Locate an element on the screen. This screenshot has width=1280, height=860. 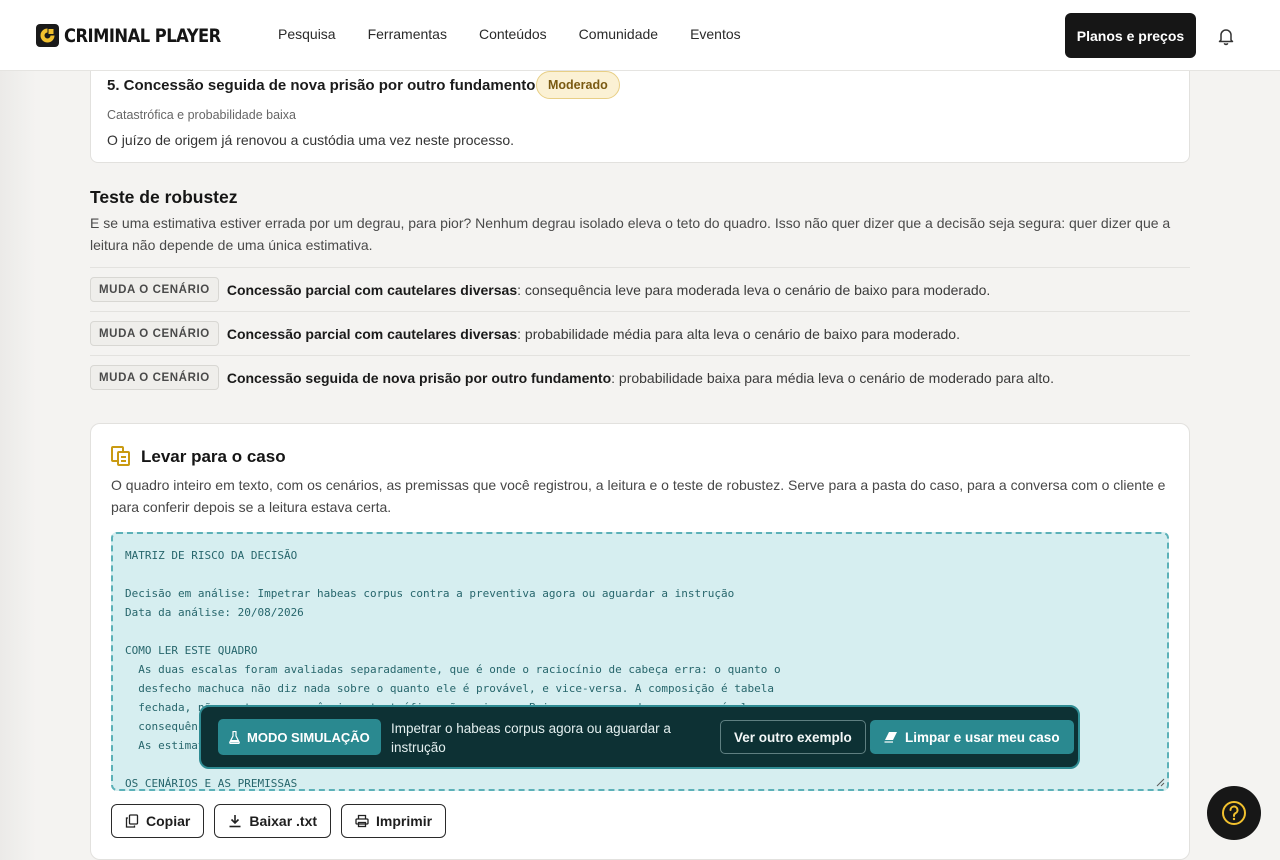
nav-item-ferramentas: Ferramentas is located at coordinates (407, 34).